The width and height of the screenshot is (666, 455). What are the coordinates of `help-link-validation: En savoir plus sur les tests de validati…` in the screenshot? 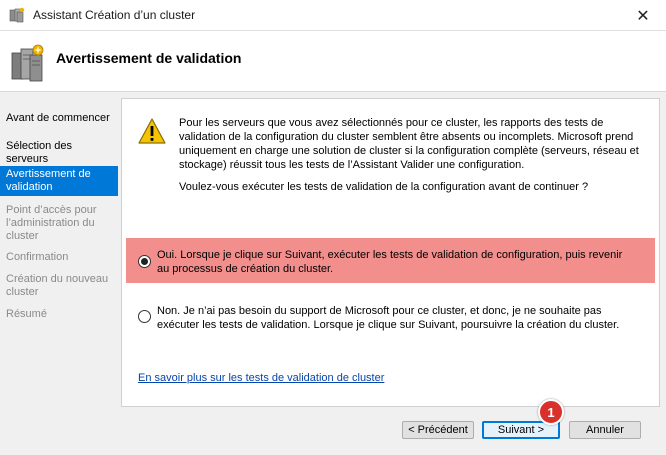 It's located at (261, 378).